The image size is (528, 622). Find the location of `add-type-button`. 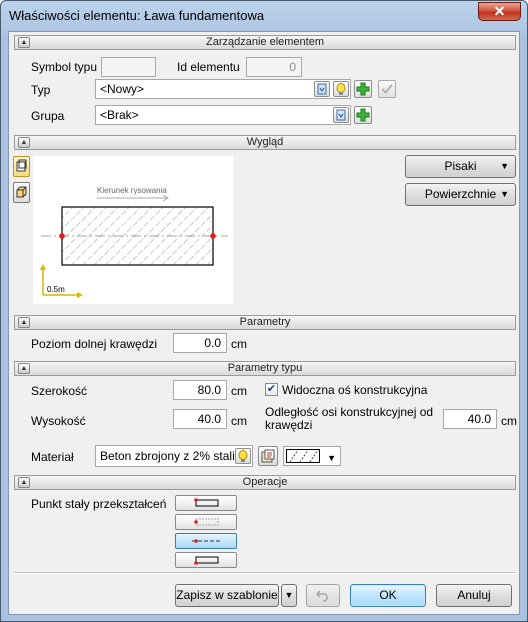

add-type-button is located at coordinates (363, 89).